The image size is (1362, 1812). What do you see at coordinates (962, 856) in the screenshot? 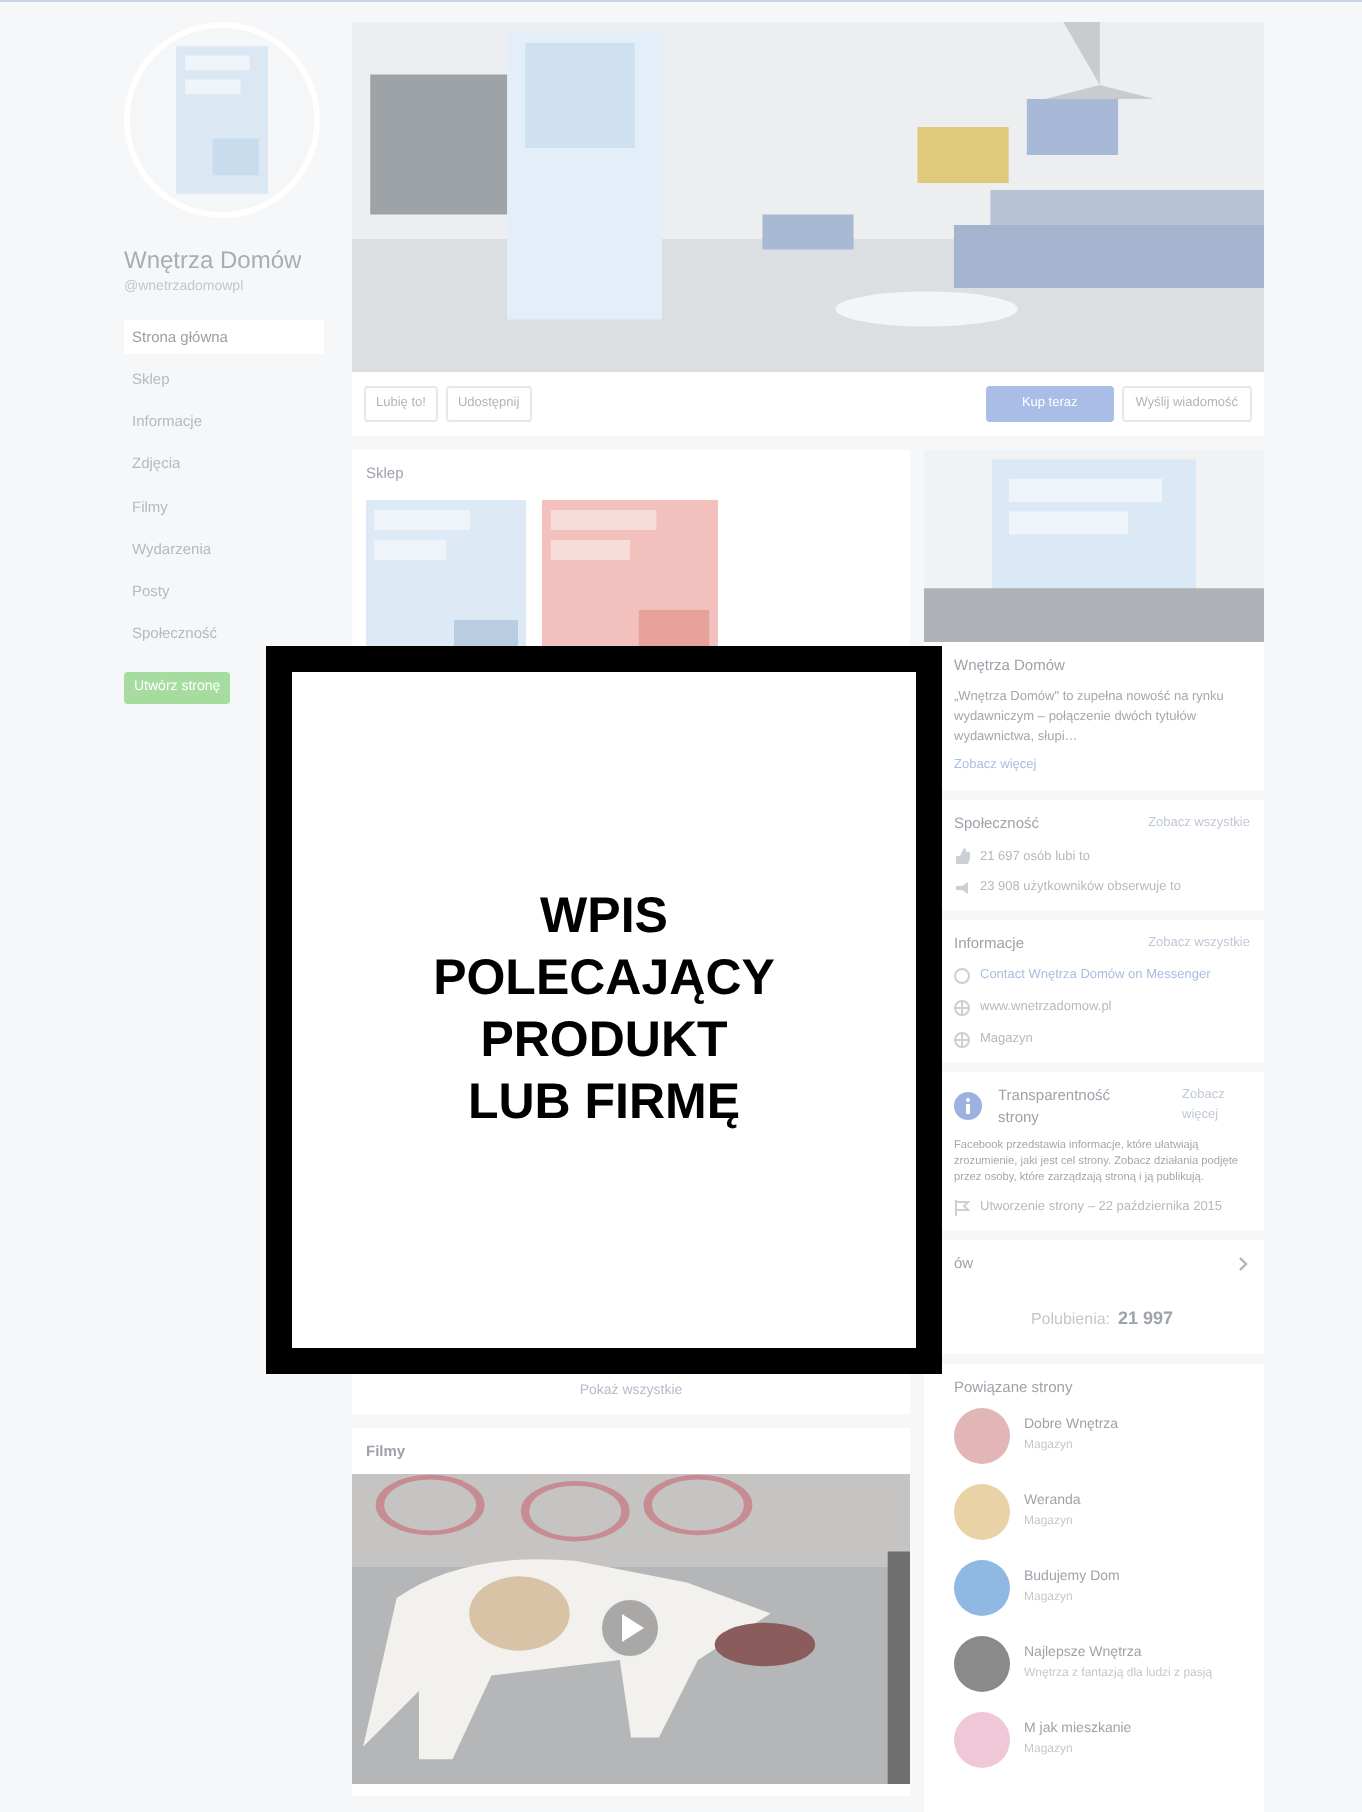
I see `thumb-icon` at bounding box center [962, 856].